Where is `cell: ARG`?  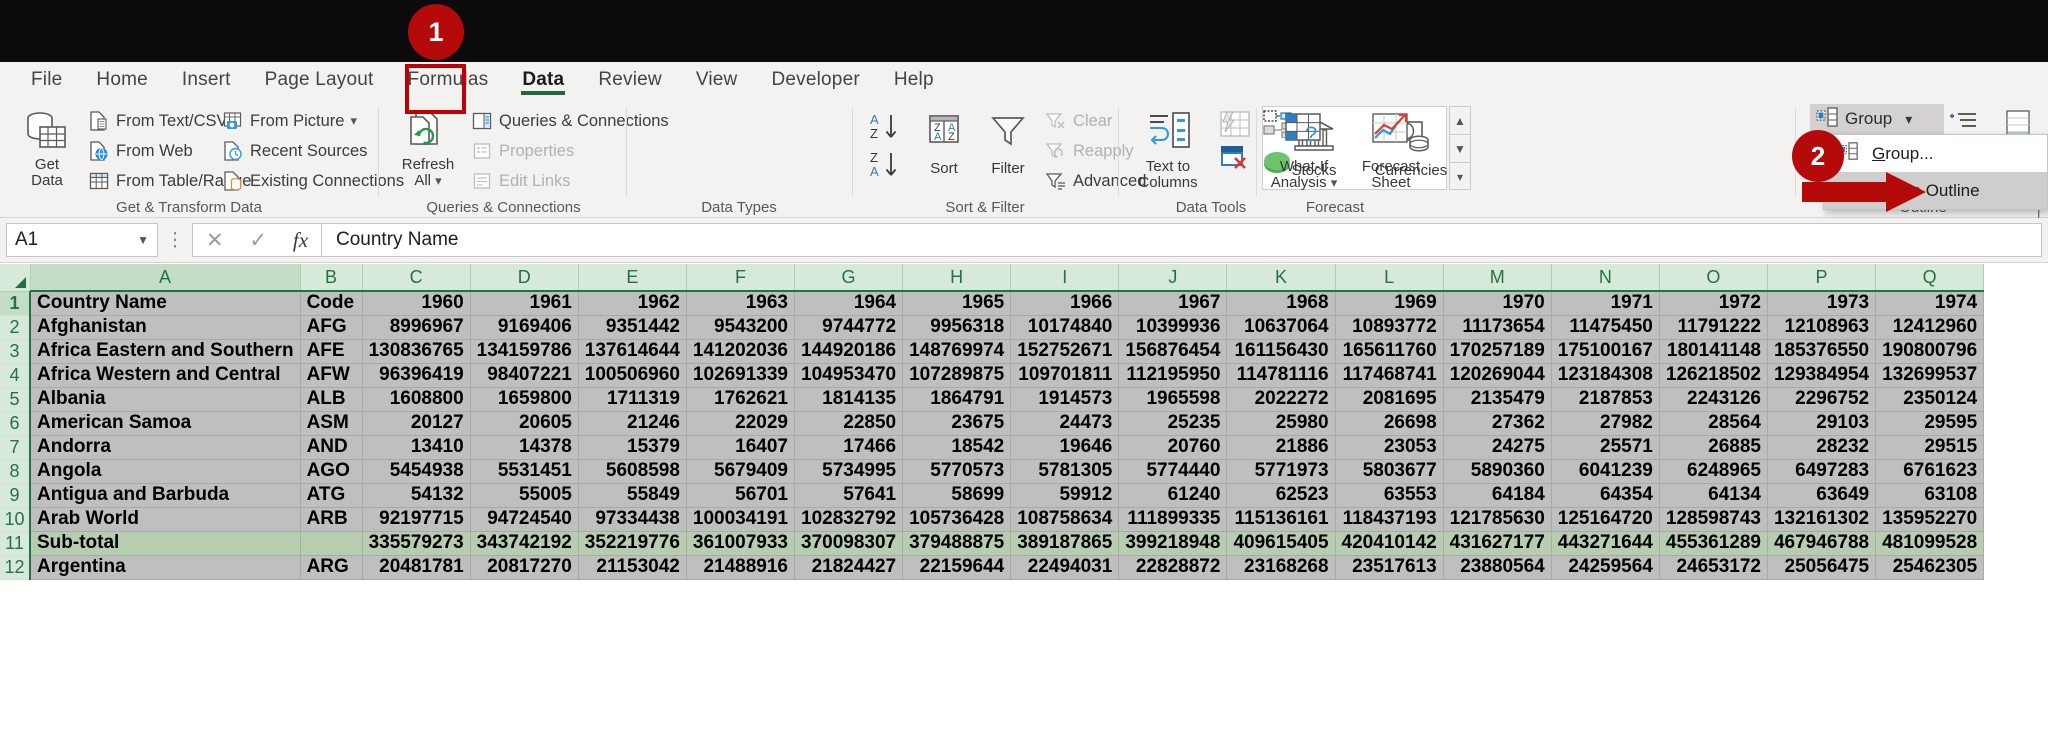
cell: ARG is located at coordinates (331, 567).